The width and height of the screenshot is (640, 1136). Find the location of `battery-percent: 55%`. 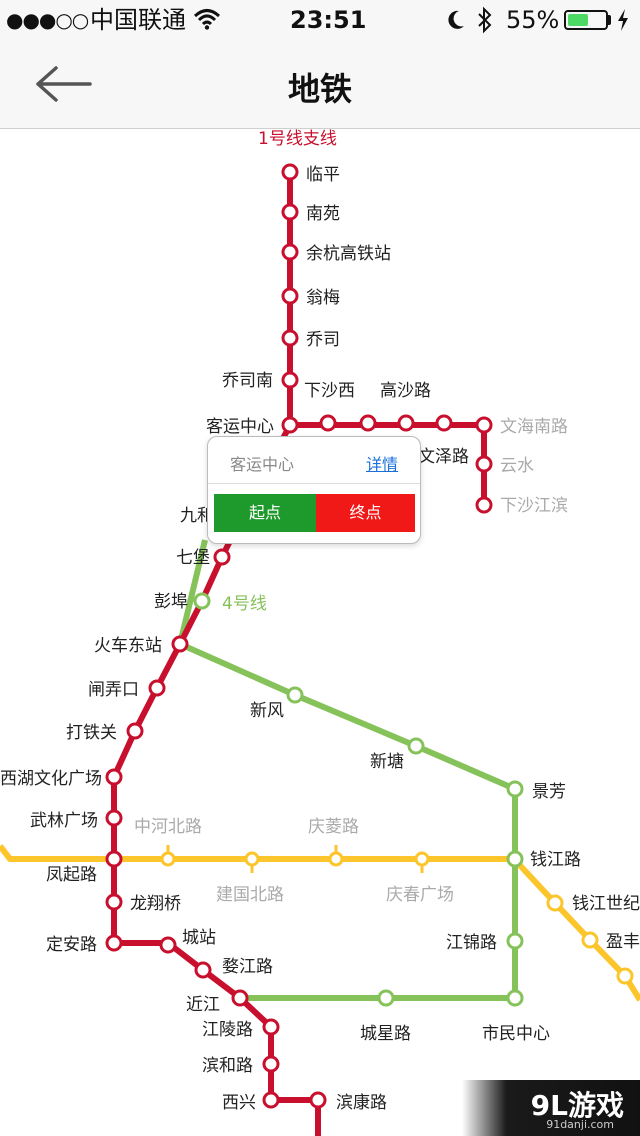

battery-percent: 55% is located at coordinates (533, 20).